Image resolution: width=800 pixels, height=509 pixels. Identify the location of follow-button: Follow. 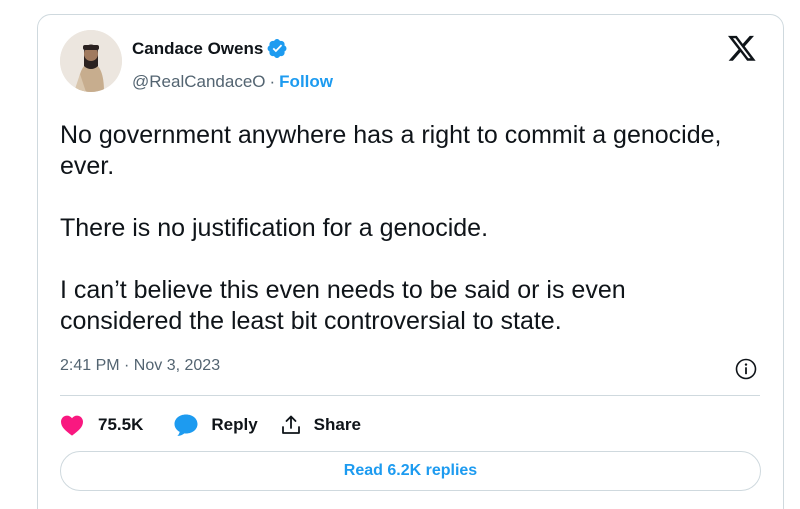
(306, 82).